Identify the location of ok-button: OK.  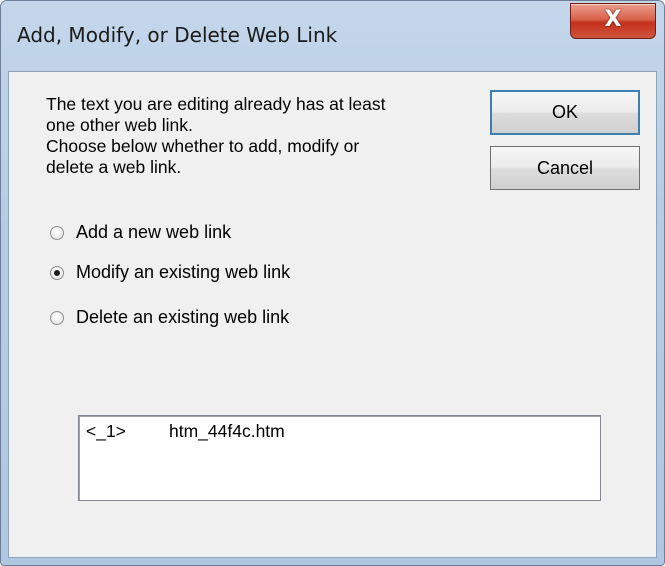
(565, 112).